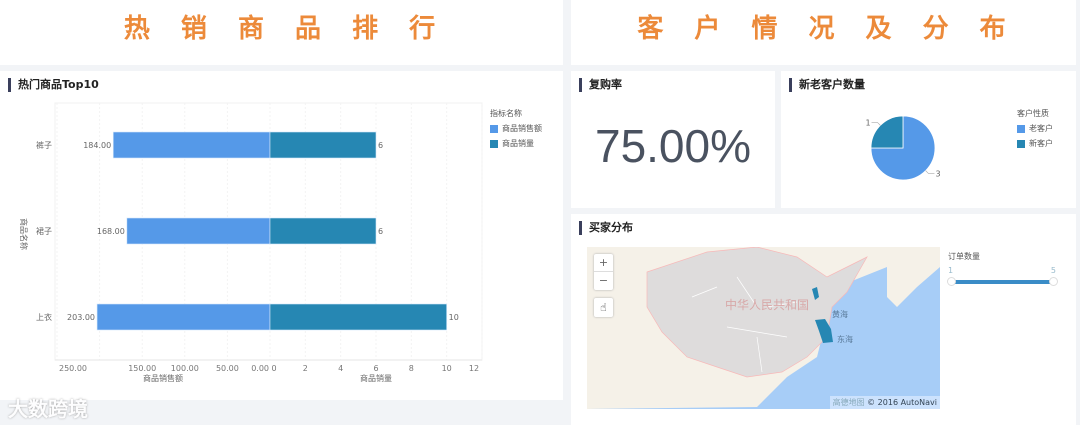 The image size is (1080, 425). Describe the element at coordinates (823, 29) in the screenshot. I see `right-header-title: 客 户 情 况 及 分 布` at that location.